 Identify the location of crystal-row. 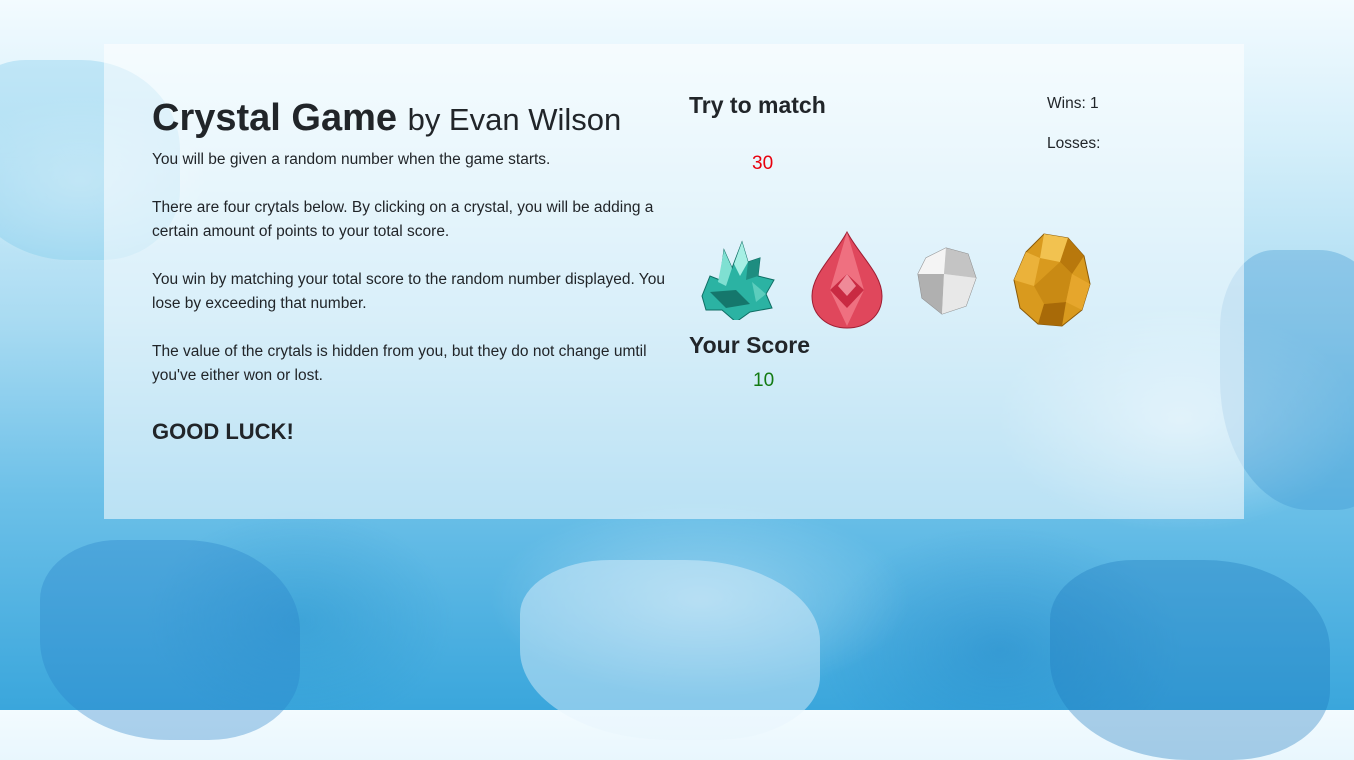
(900, 283).